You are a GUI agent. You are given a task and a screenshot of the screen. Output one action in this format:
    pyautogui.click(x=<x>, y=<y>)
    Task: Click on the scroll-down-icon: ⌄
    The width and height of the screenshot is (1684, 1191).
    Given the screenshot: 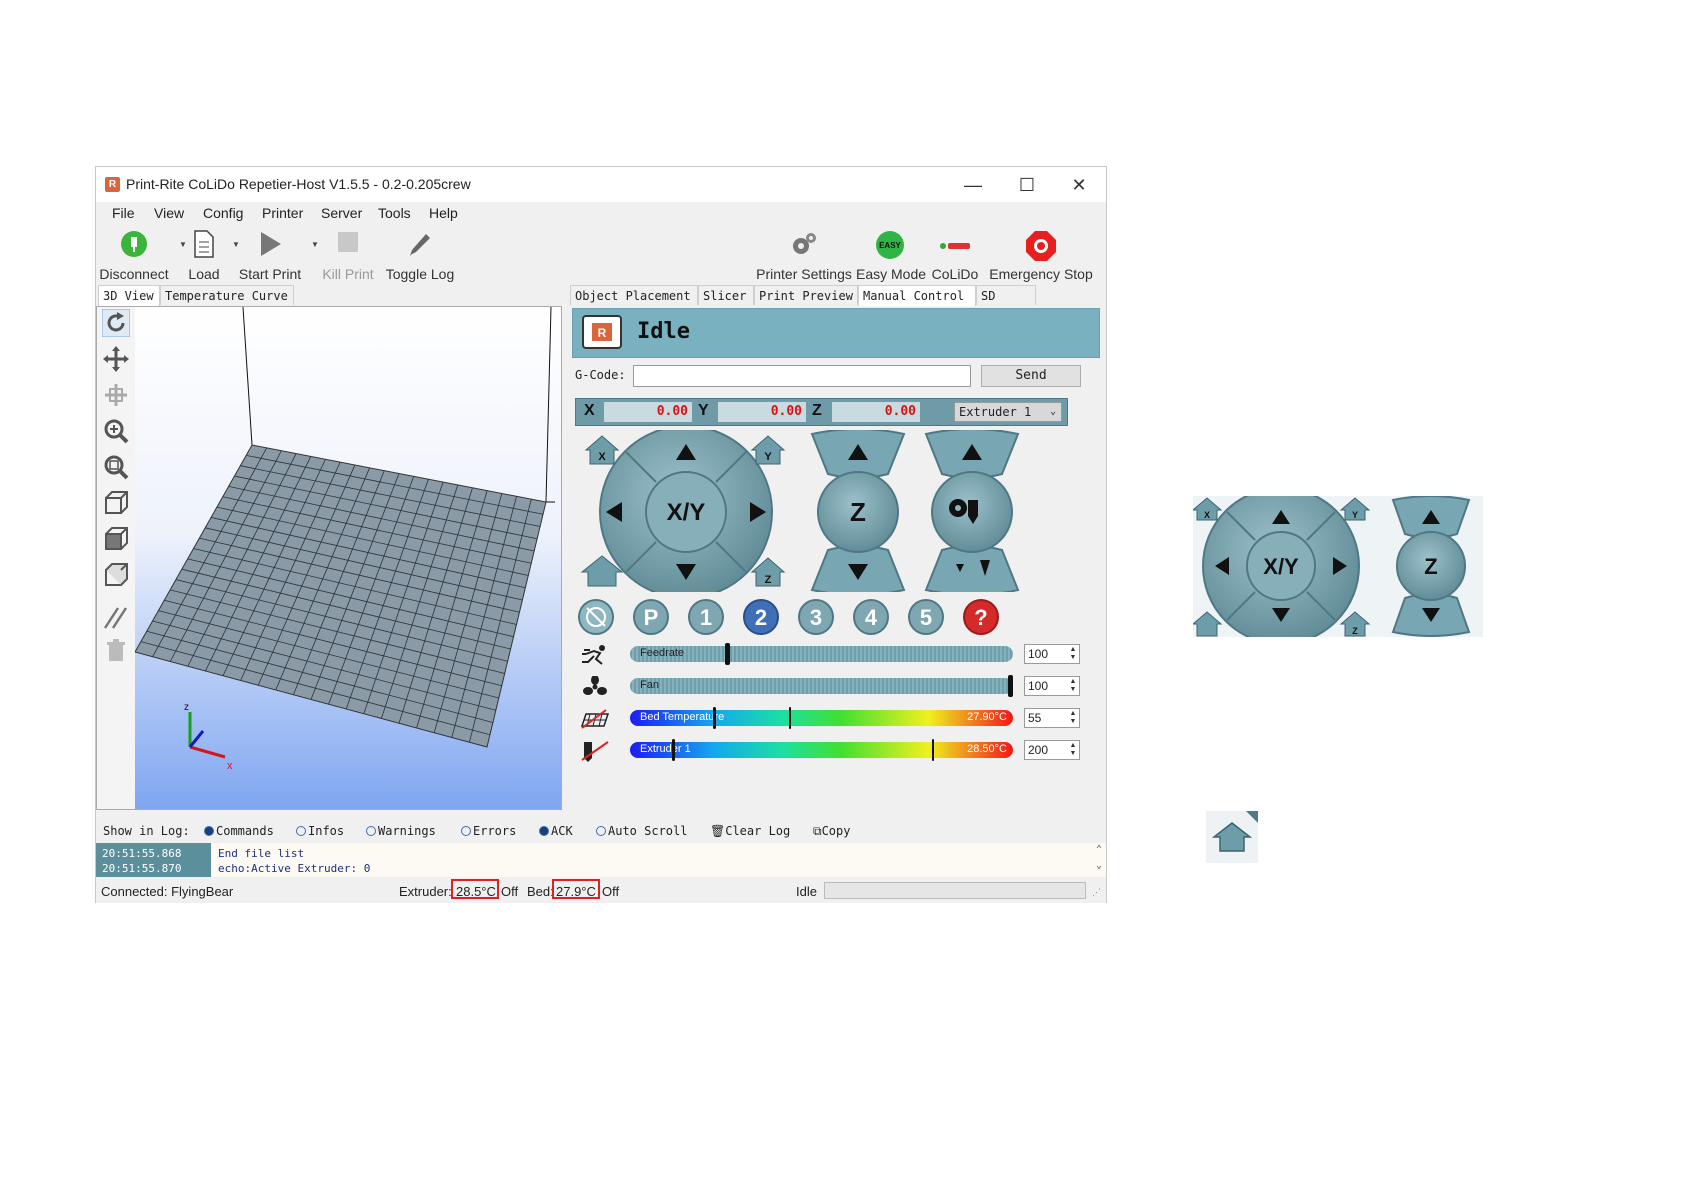 What is the action you would take?
    pyautogui.click(x=1099, y=865)
    